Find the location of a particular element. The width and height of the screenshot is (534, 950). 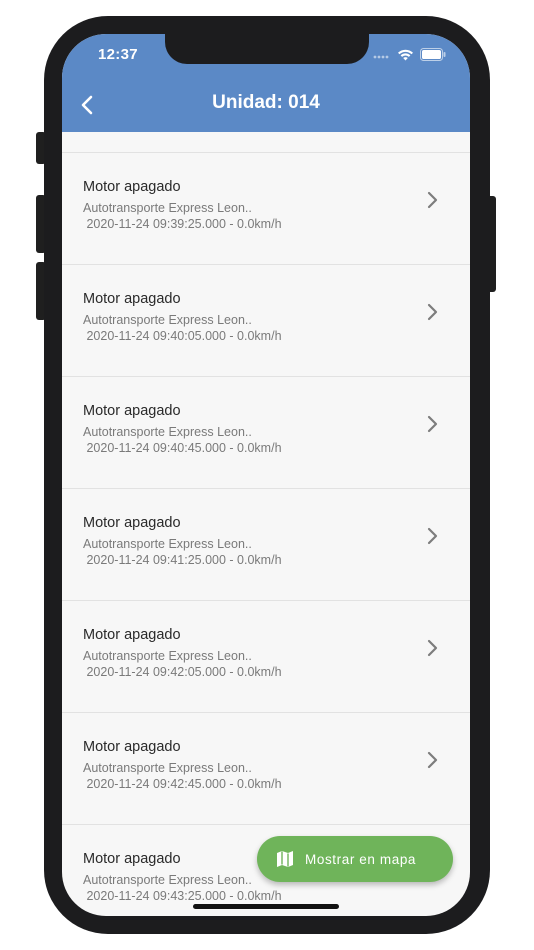

map-icon is located at coordinates (285, 859).